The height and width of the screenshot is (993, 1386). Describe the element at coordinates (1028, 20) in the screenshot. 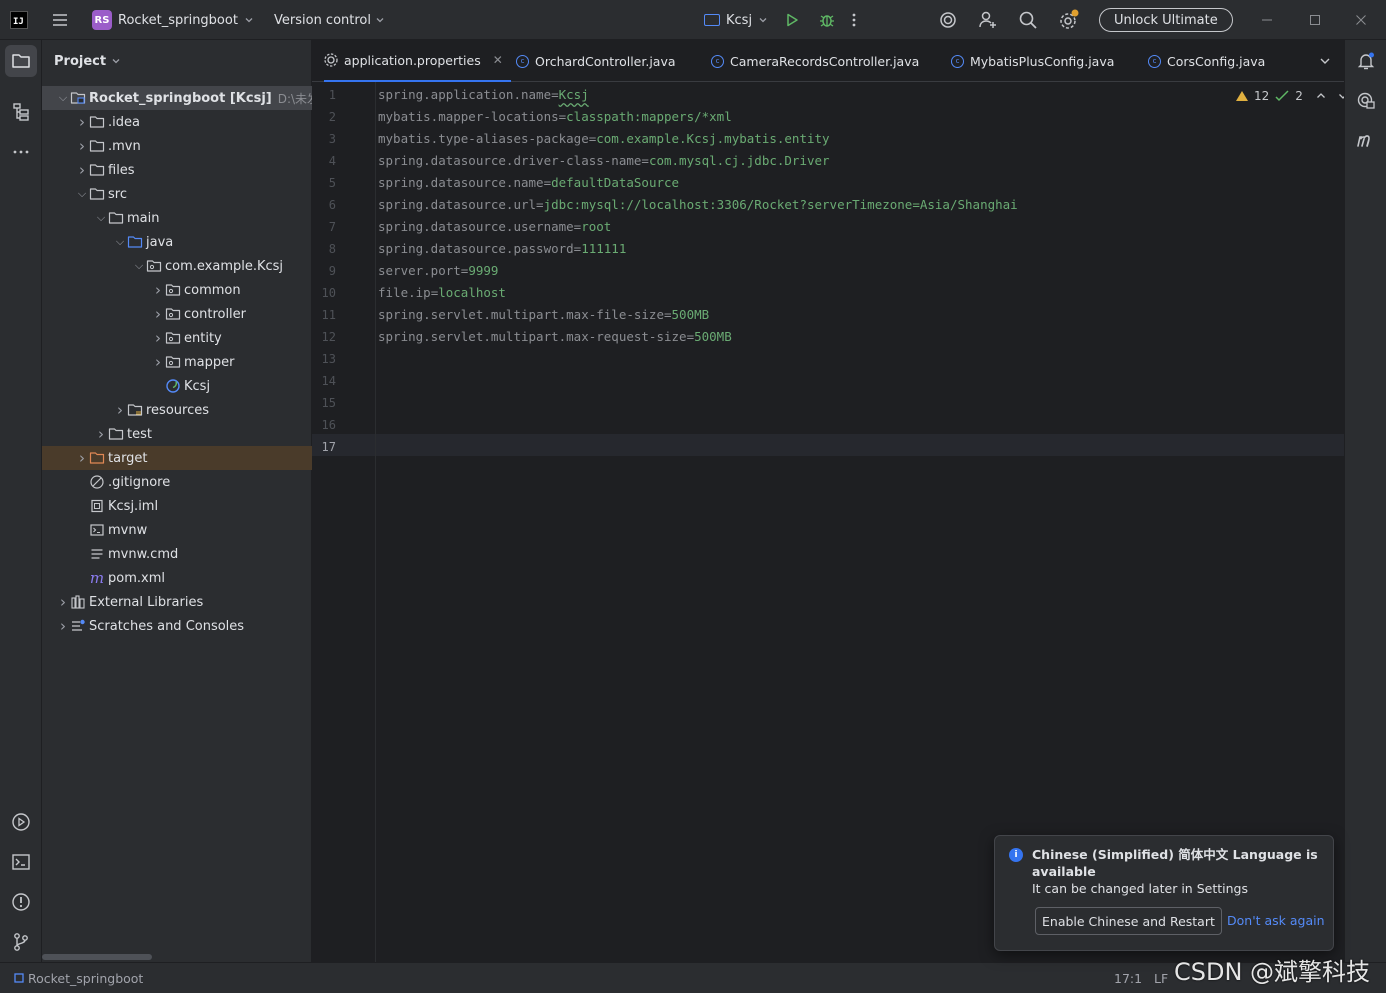

I see `search-everywhere-button` at that location.